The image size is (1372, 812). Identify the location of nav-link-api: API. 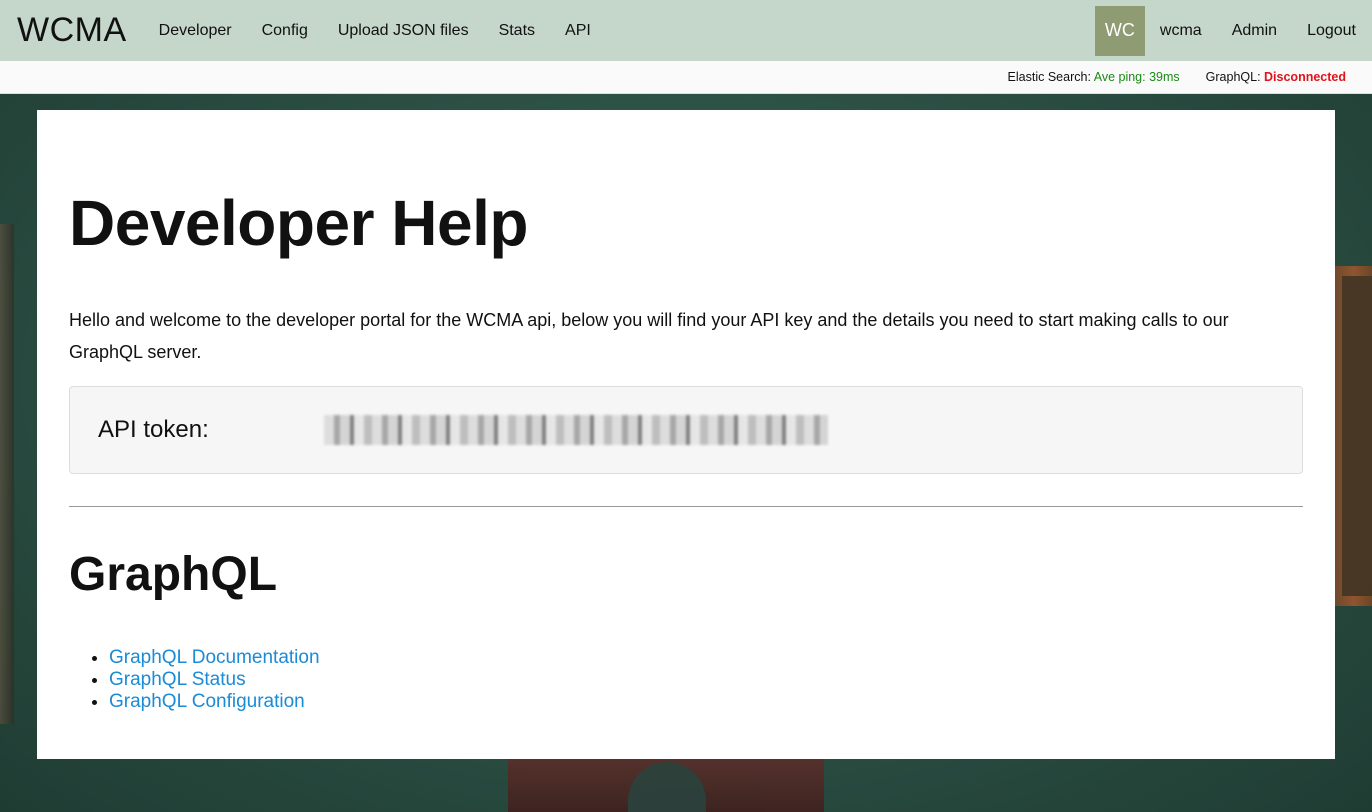
(578, 31).